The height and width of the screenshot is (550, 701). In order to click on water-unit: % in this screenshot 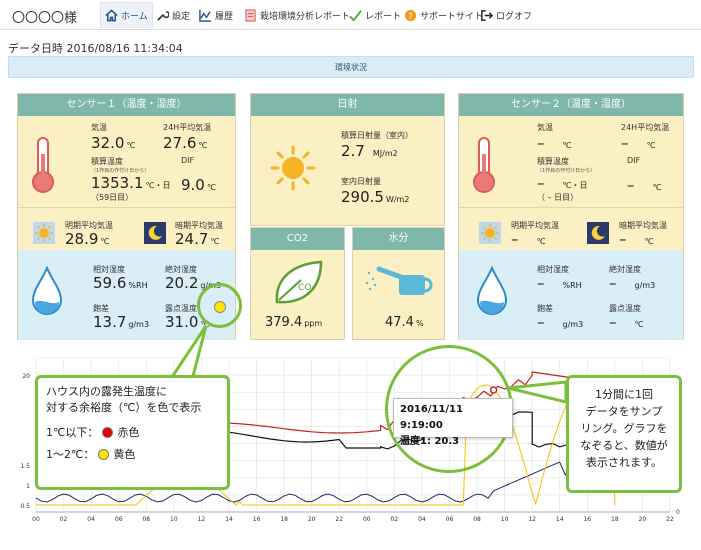, I will do `click(419, 323)`.